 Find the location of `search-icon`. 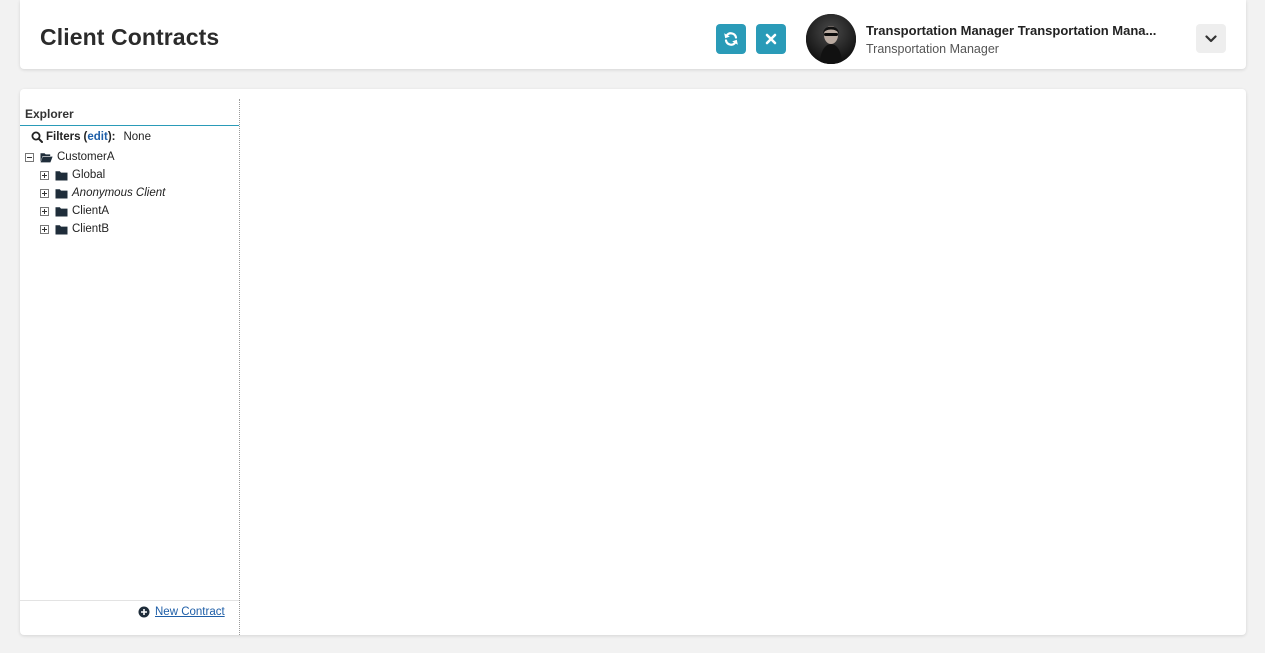

search-icon is located at coordinates (37, 137).